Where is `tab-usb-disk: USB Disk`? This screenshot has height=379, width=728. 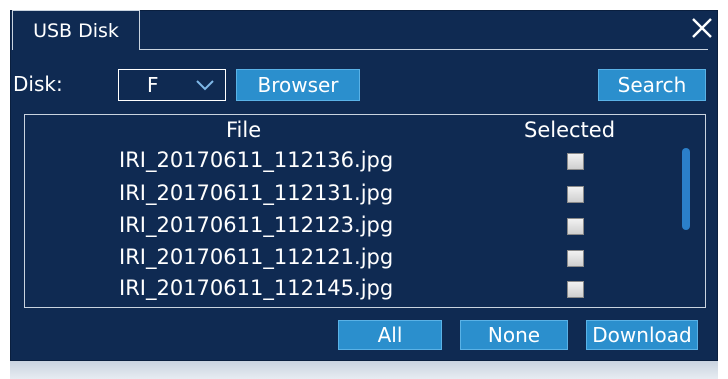
tab-usb-disk: USB Disk is located at coordinates (76, 30).